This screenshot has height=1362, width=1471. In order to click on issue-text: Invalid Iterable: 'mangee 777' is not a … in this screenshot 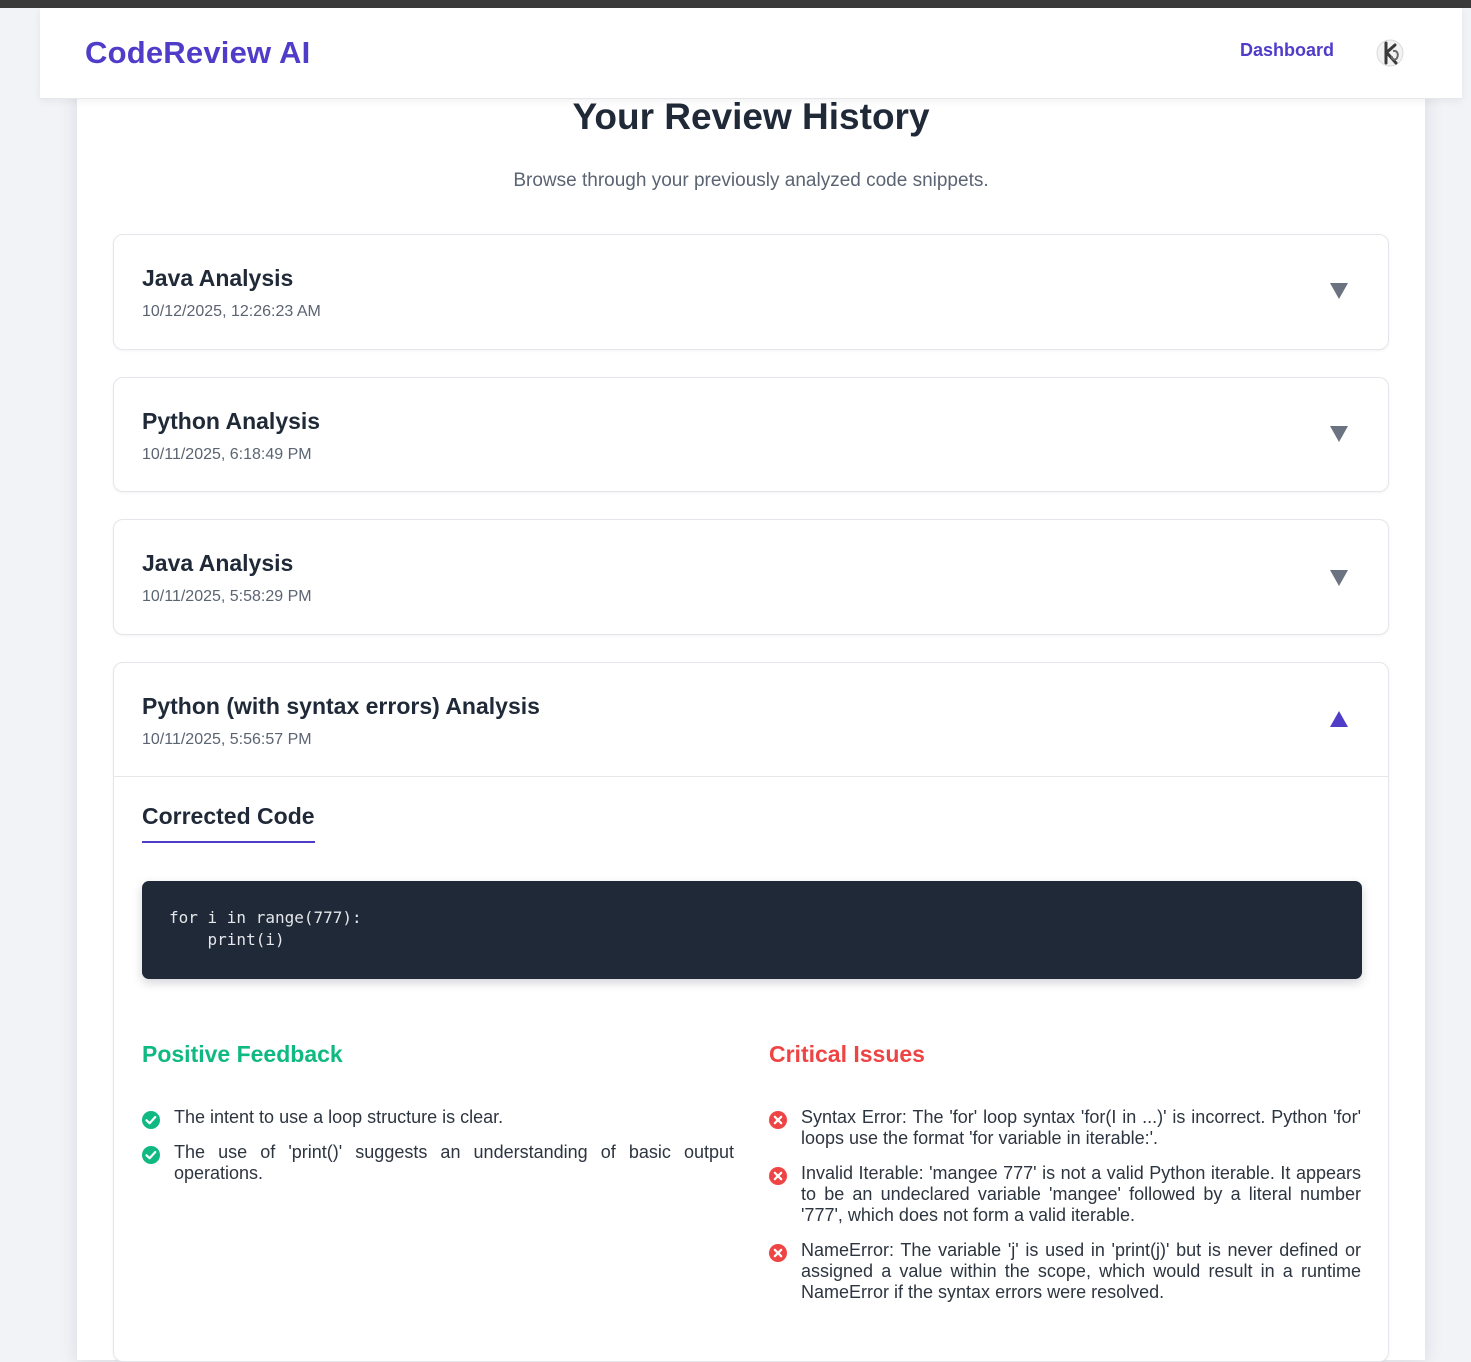, I will do `click(1081, 1194)`.